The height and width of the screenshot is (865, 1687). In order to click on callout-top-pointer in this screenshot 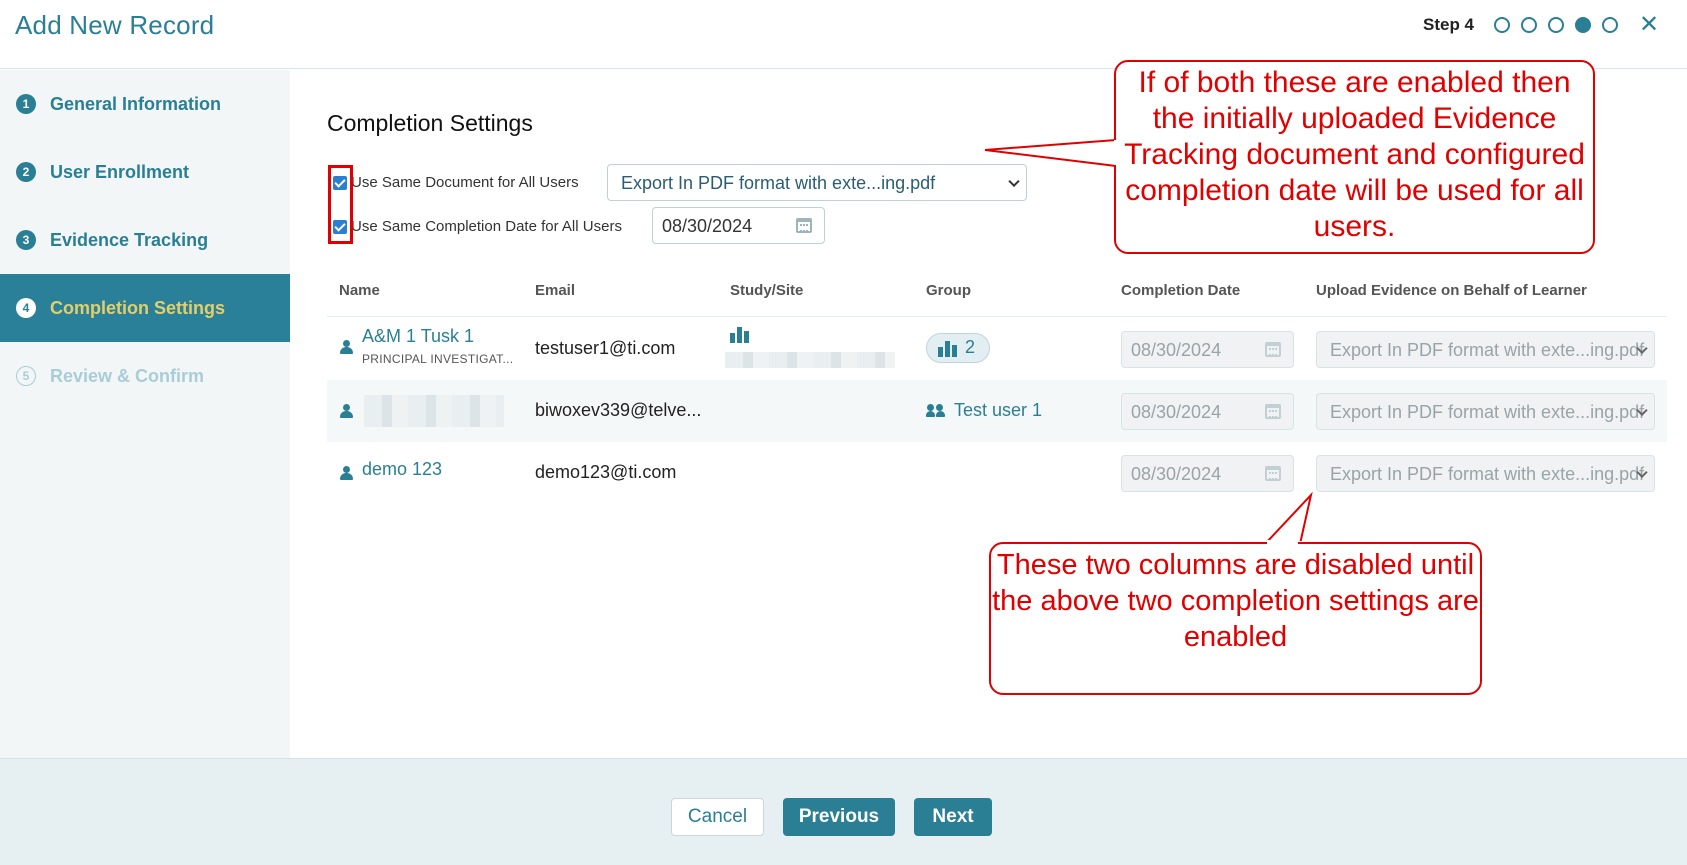, I will do `click(1050, 153)`.